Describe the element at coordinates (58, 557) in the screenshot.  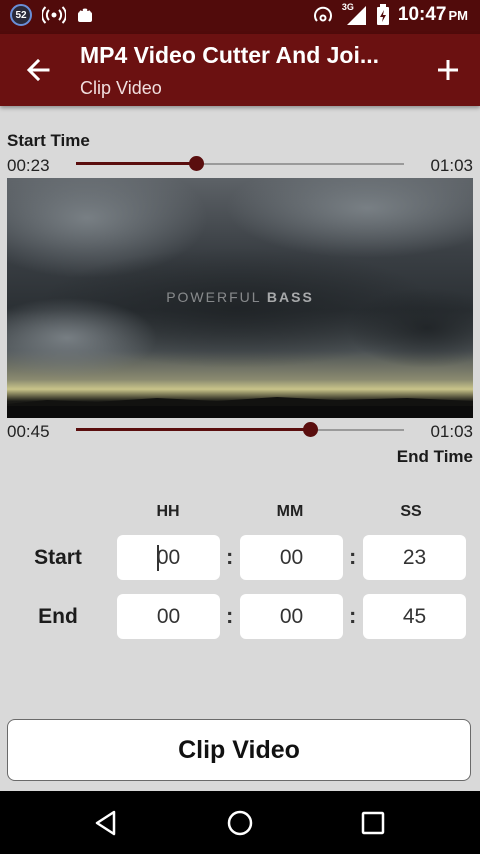
I see `start-row-label: Start` at that location.